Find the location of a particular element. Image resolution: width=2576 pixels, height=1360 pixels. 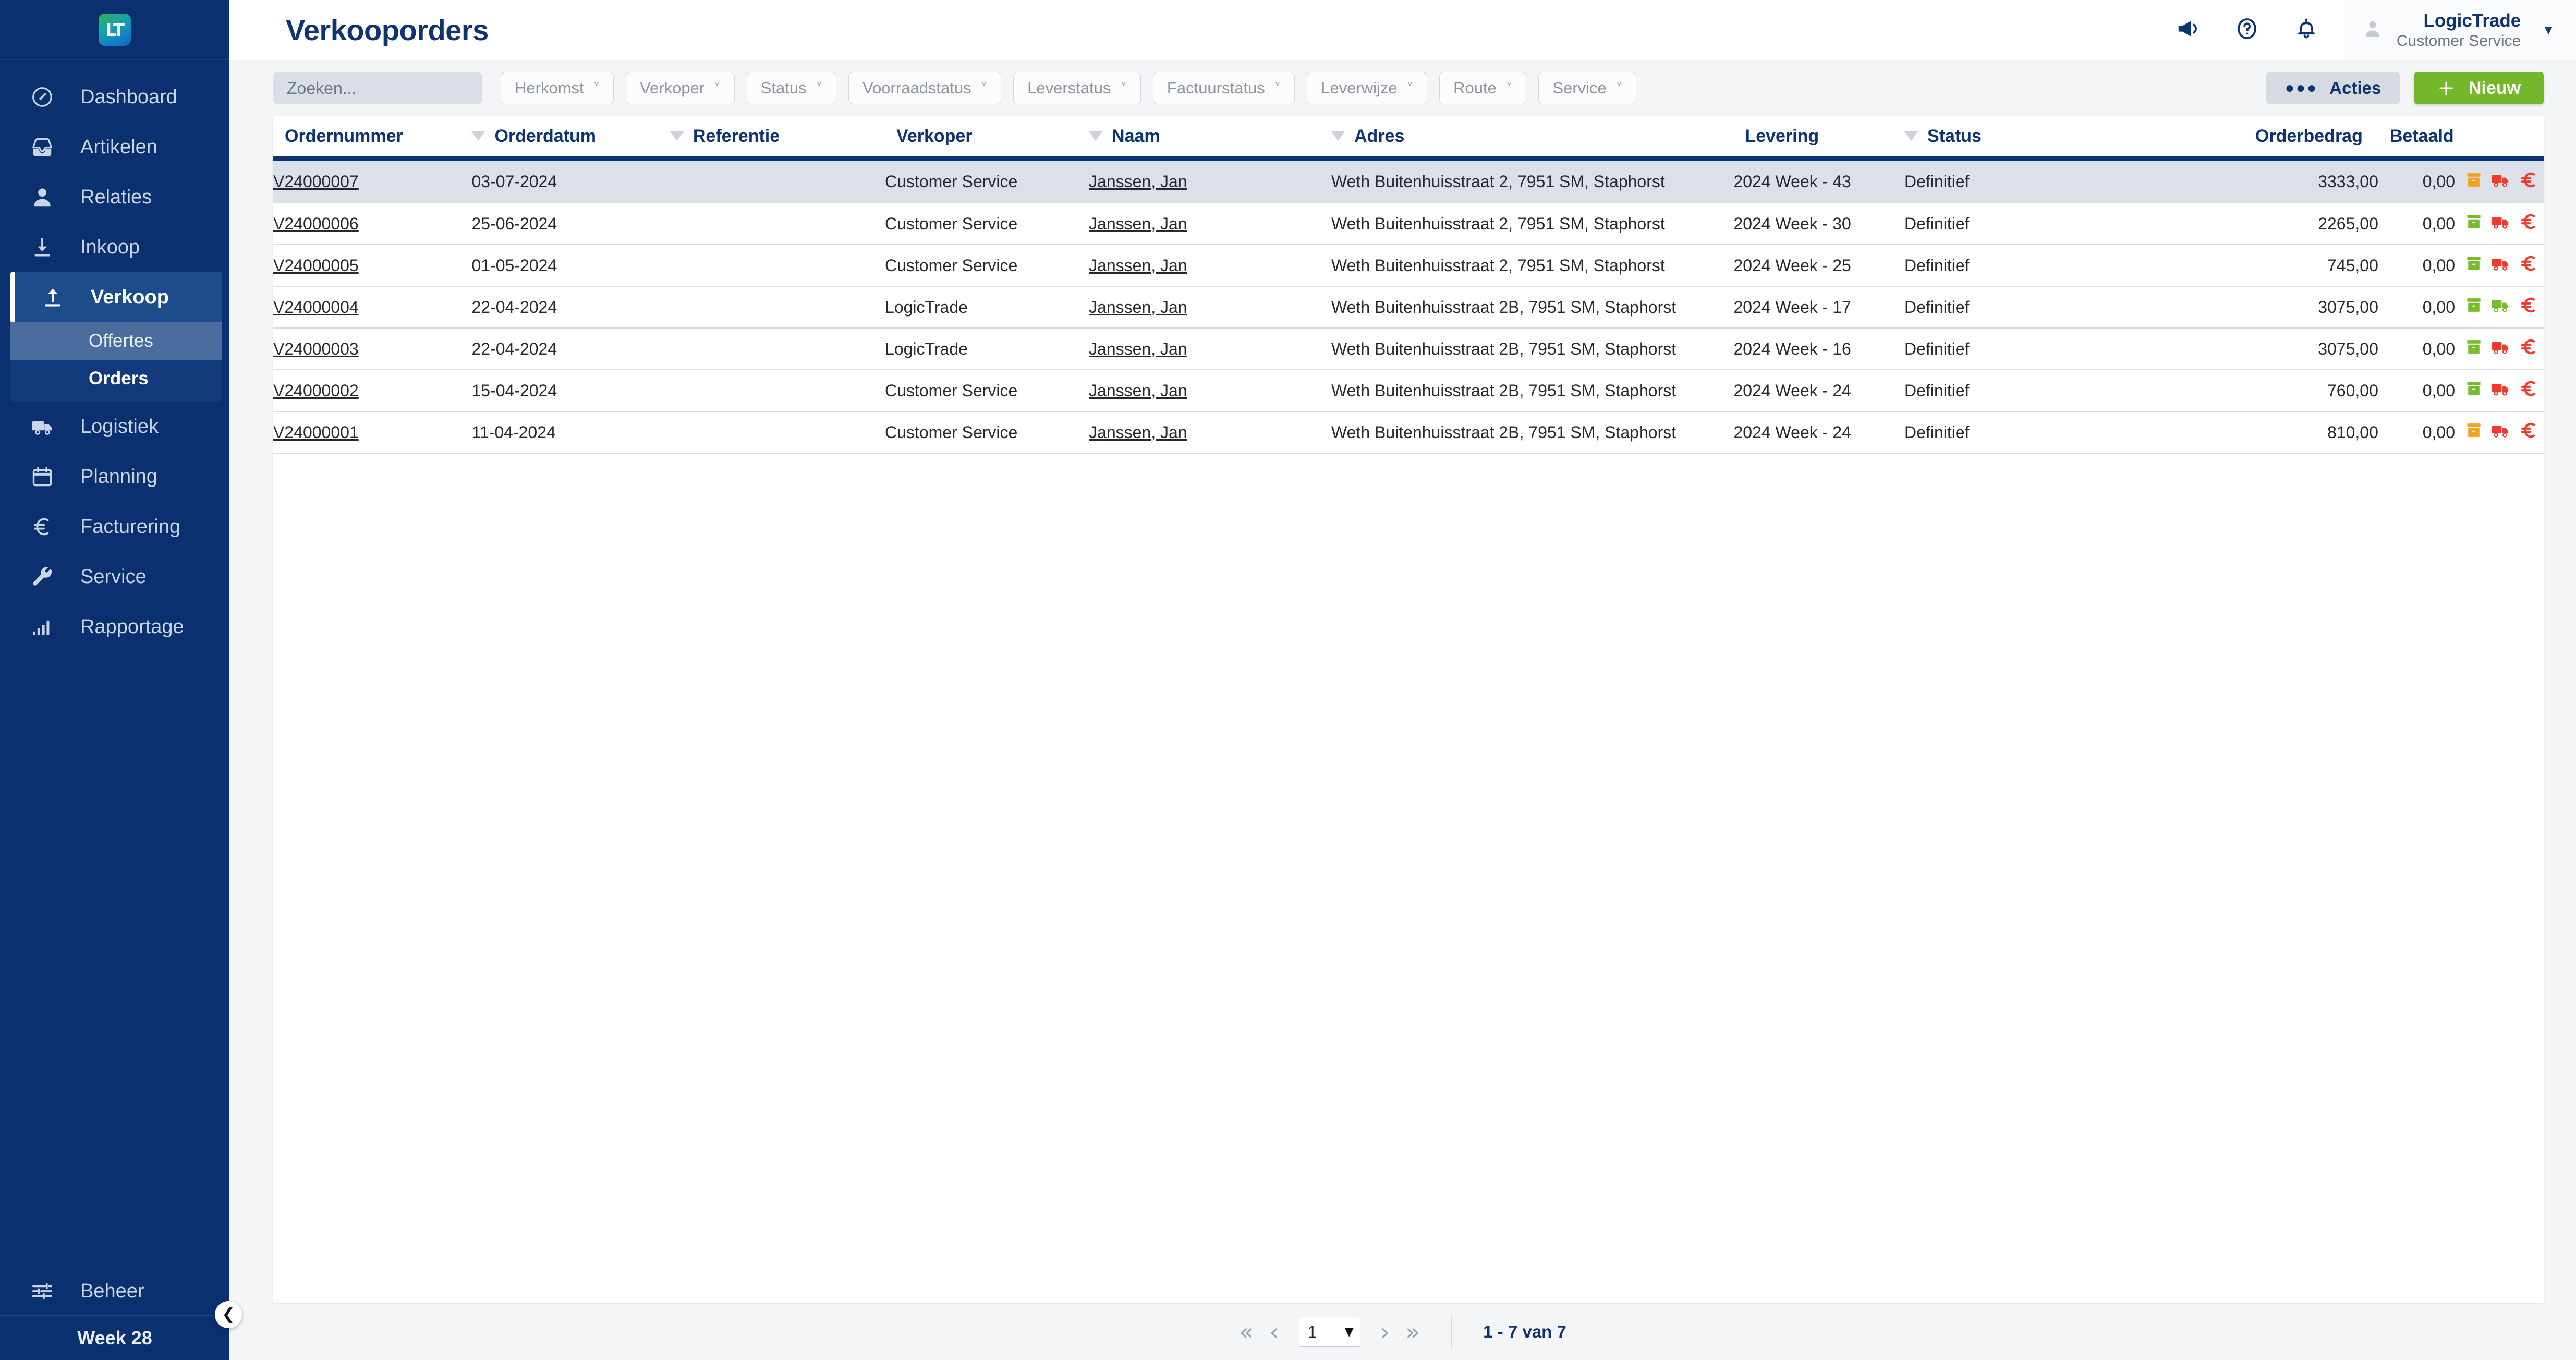

search-input is located at coordinates (396, 88).